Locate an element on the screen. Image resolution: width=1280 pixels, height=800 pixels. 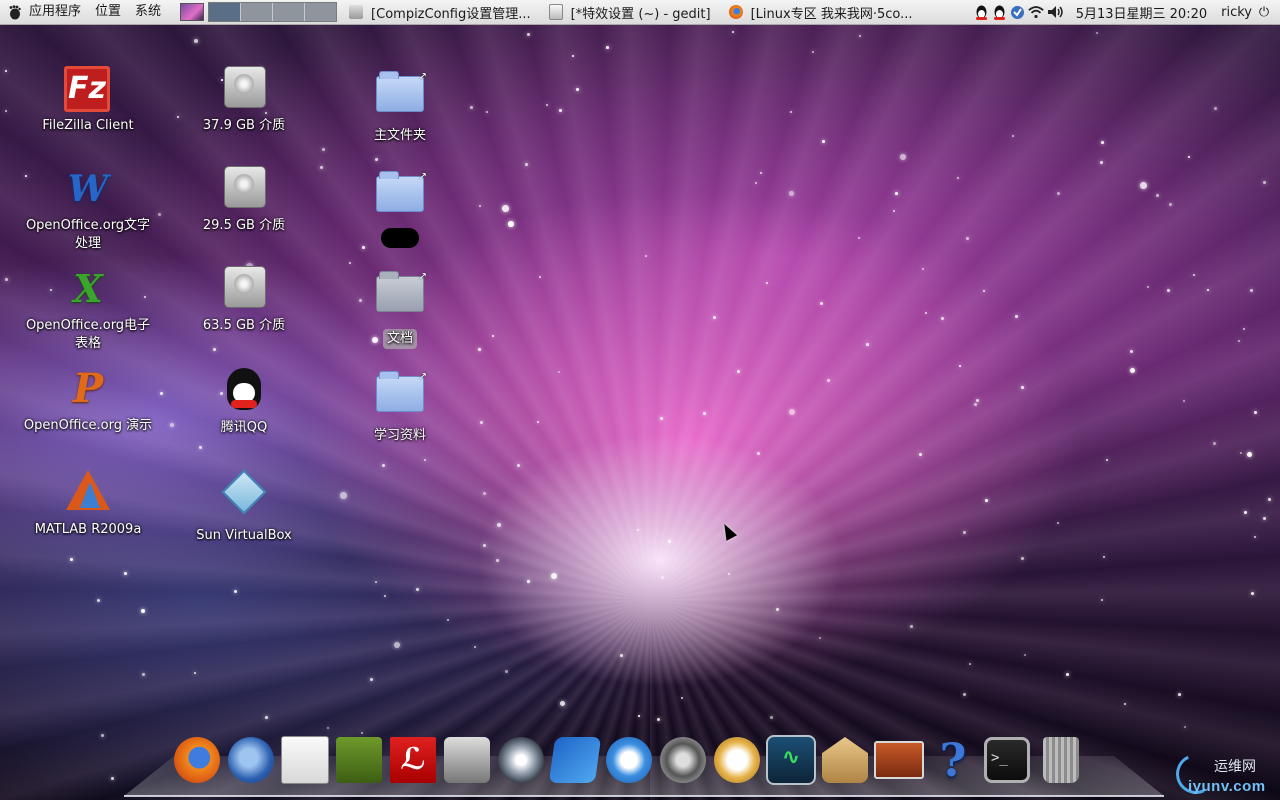
dock-item-package-installer is located at coordinates (845, 760).